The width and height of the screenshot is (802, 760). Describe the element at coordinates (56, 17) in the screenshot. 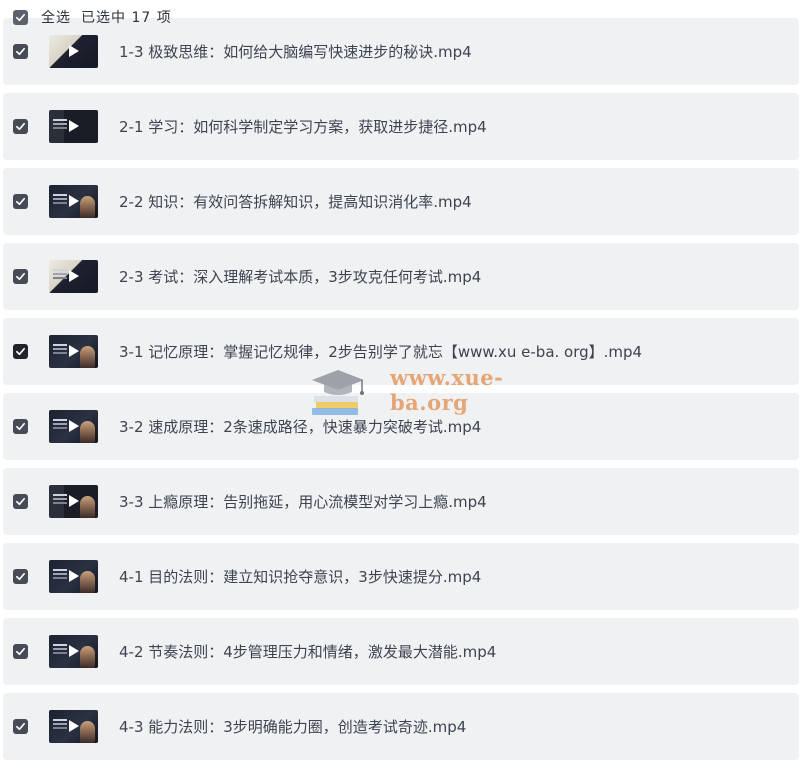

I see `select-all-label: 全选` at that location.